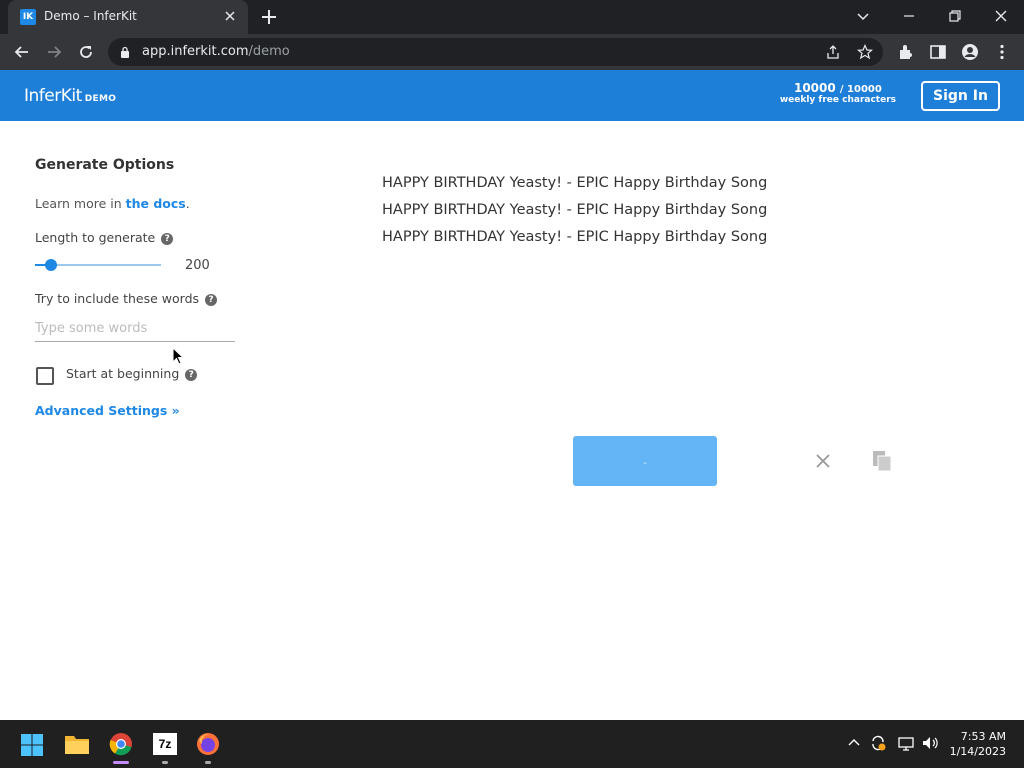 The height and width of the screenshot is (768, 1024). What do you see at coordinates (970, 52) in the screenshot?
I see `profile-icon` at bounding box center [970, 52].